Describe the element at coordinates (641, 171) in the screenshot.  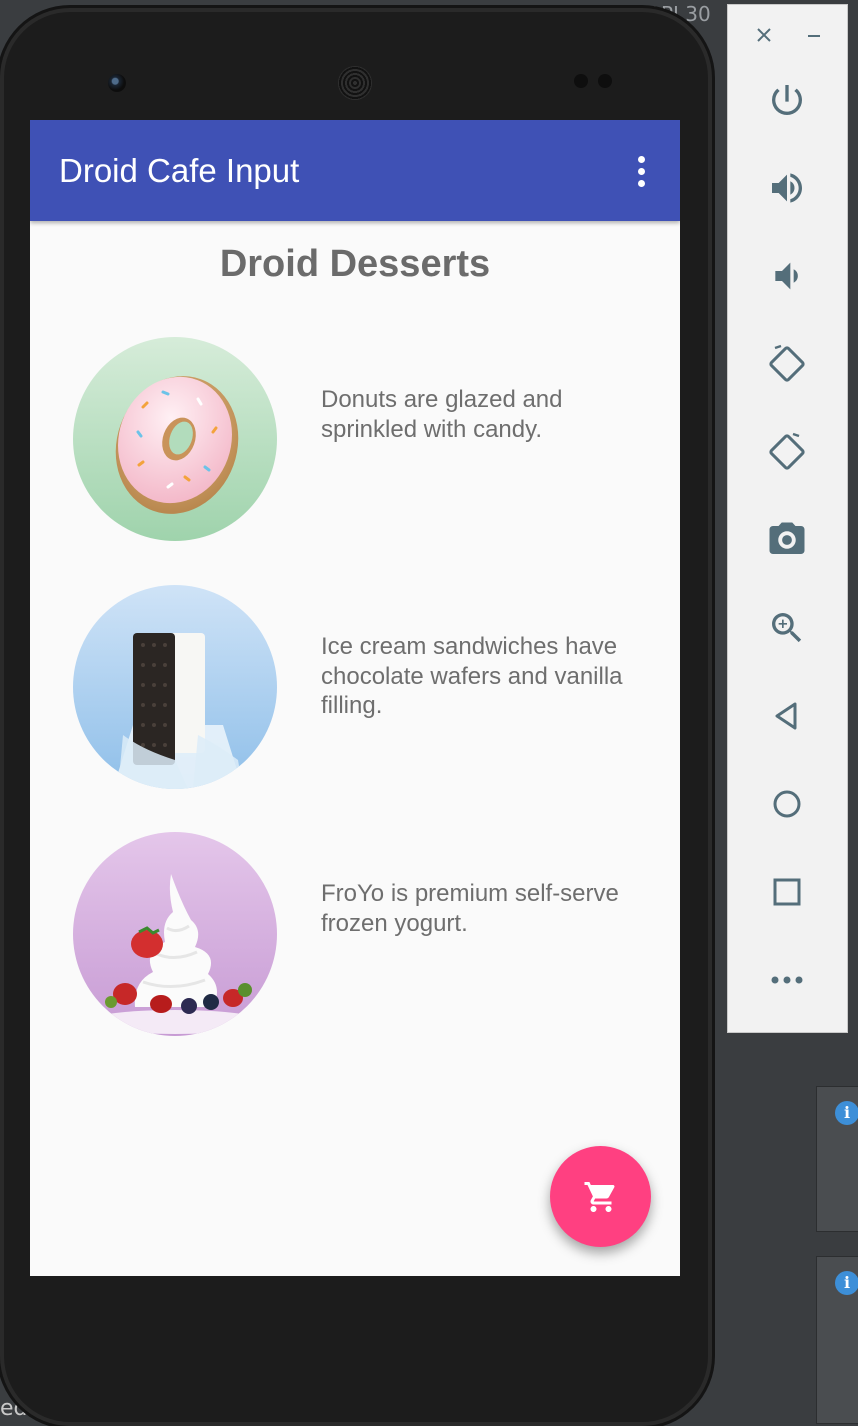
I see `overflow-menu-icon` at that location.